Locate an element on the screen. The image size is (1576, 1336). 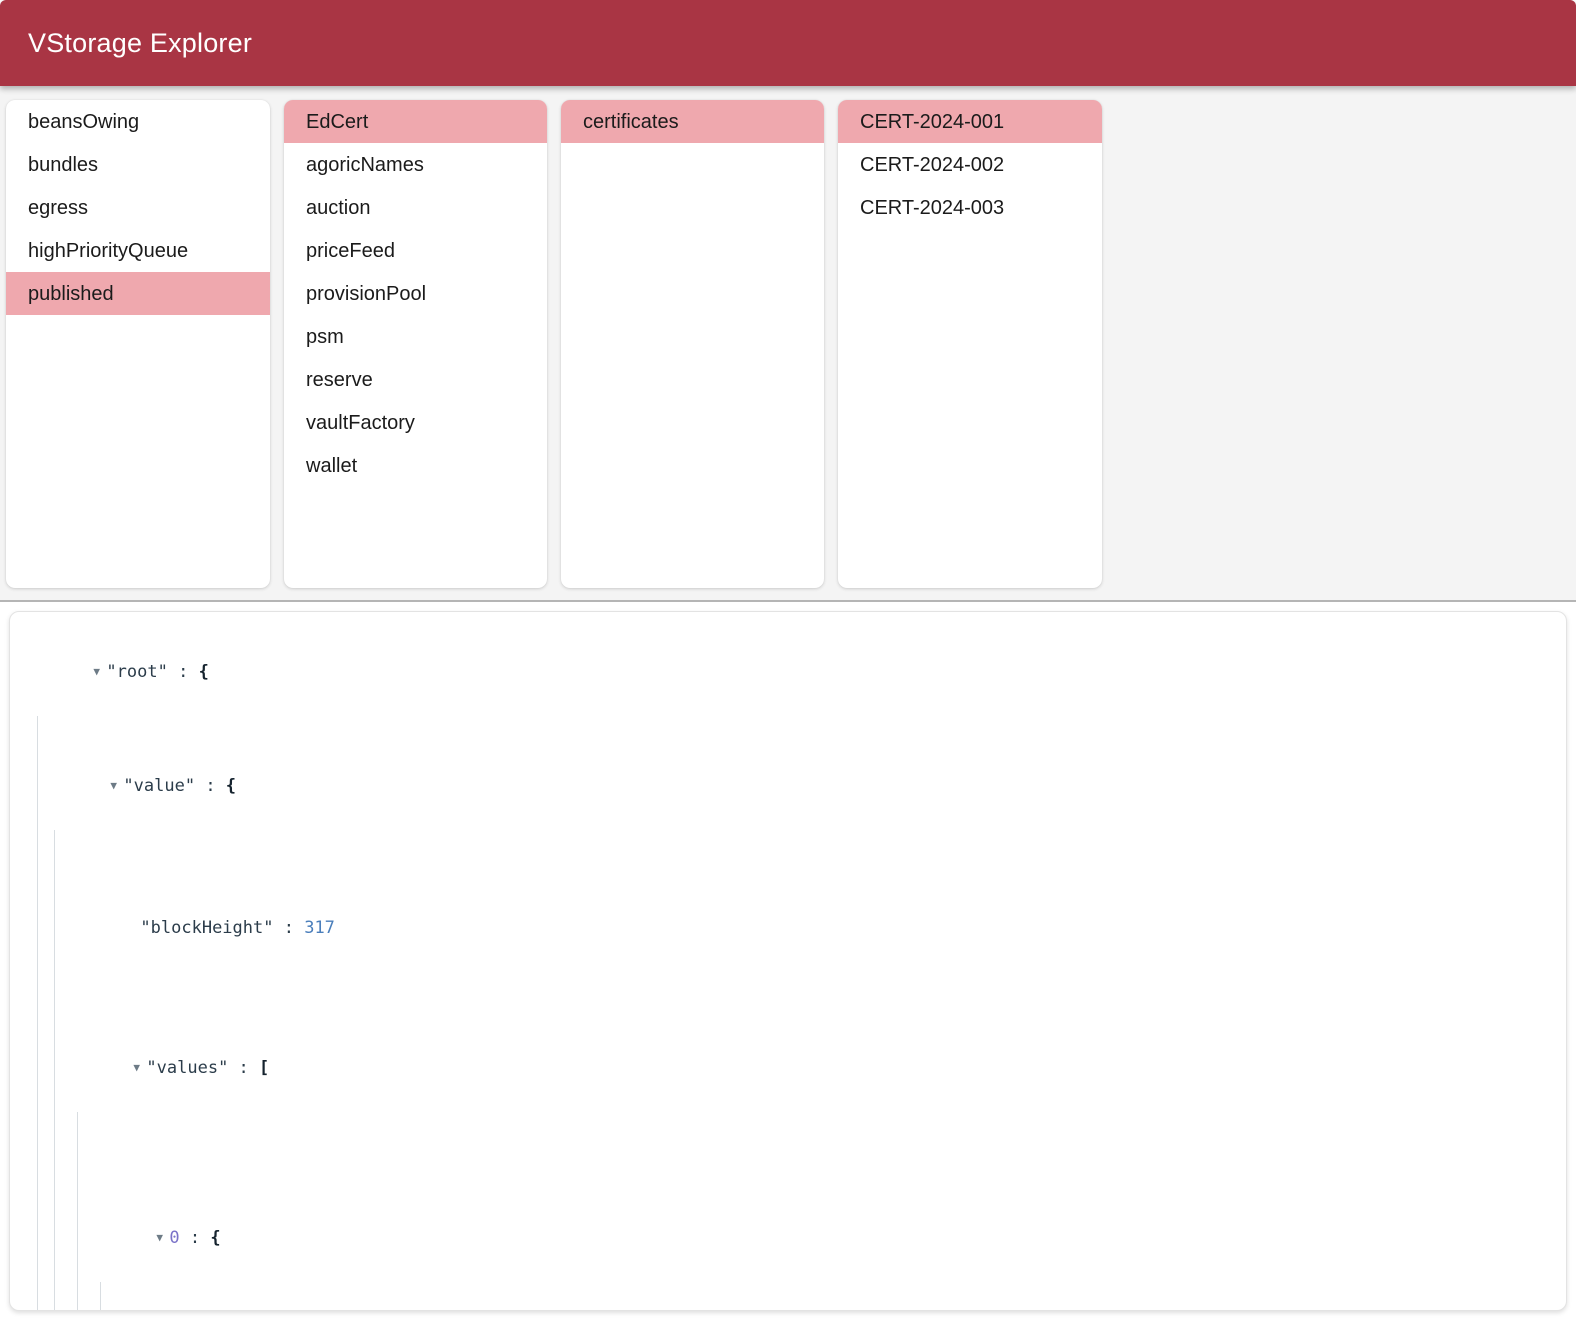
list-item: priceFeed is located at coordinates (415, 250).